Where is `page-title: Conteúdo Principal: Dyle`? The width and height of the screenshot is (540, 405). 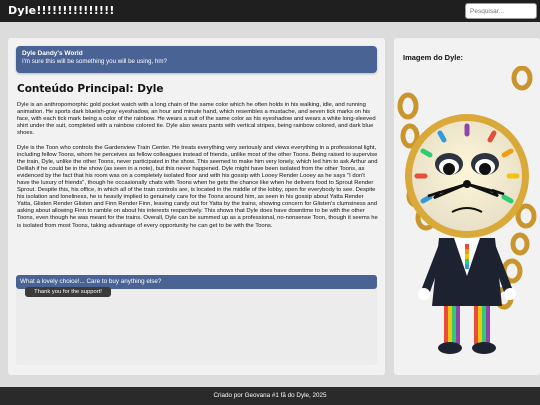 page-title: Conteúdo Principal: Dyle is located at coordinates (90, 89).